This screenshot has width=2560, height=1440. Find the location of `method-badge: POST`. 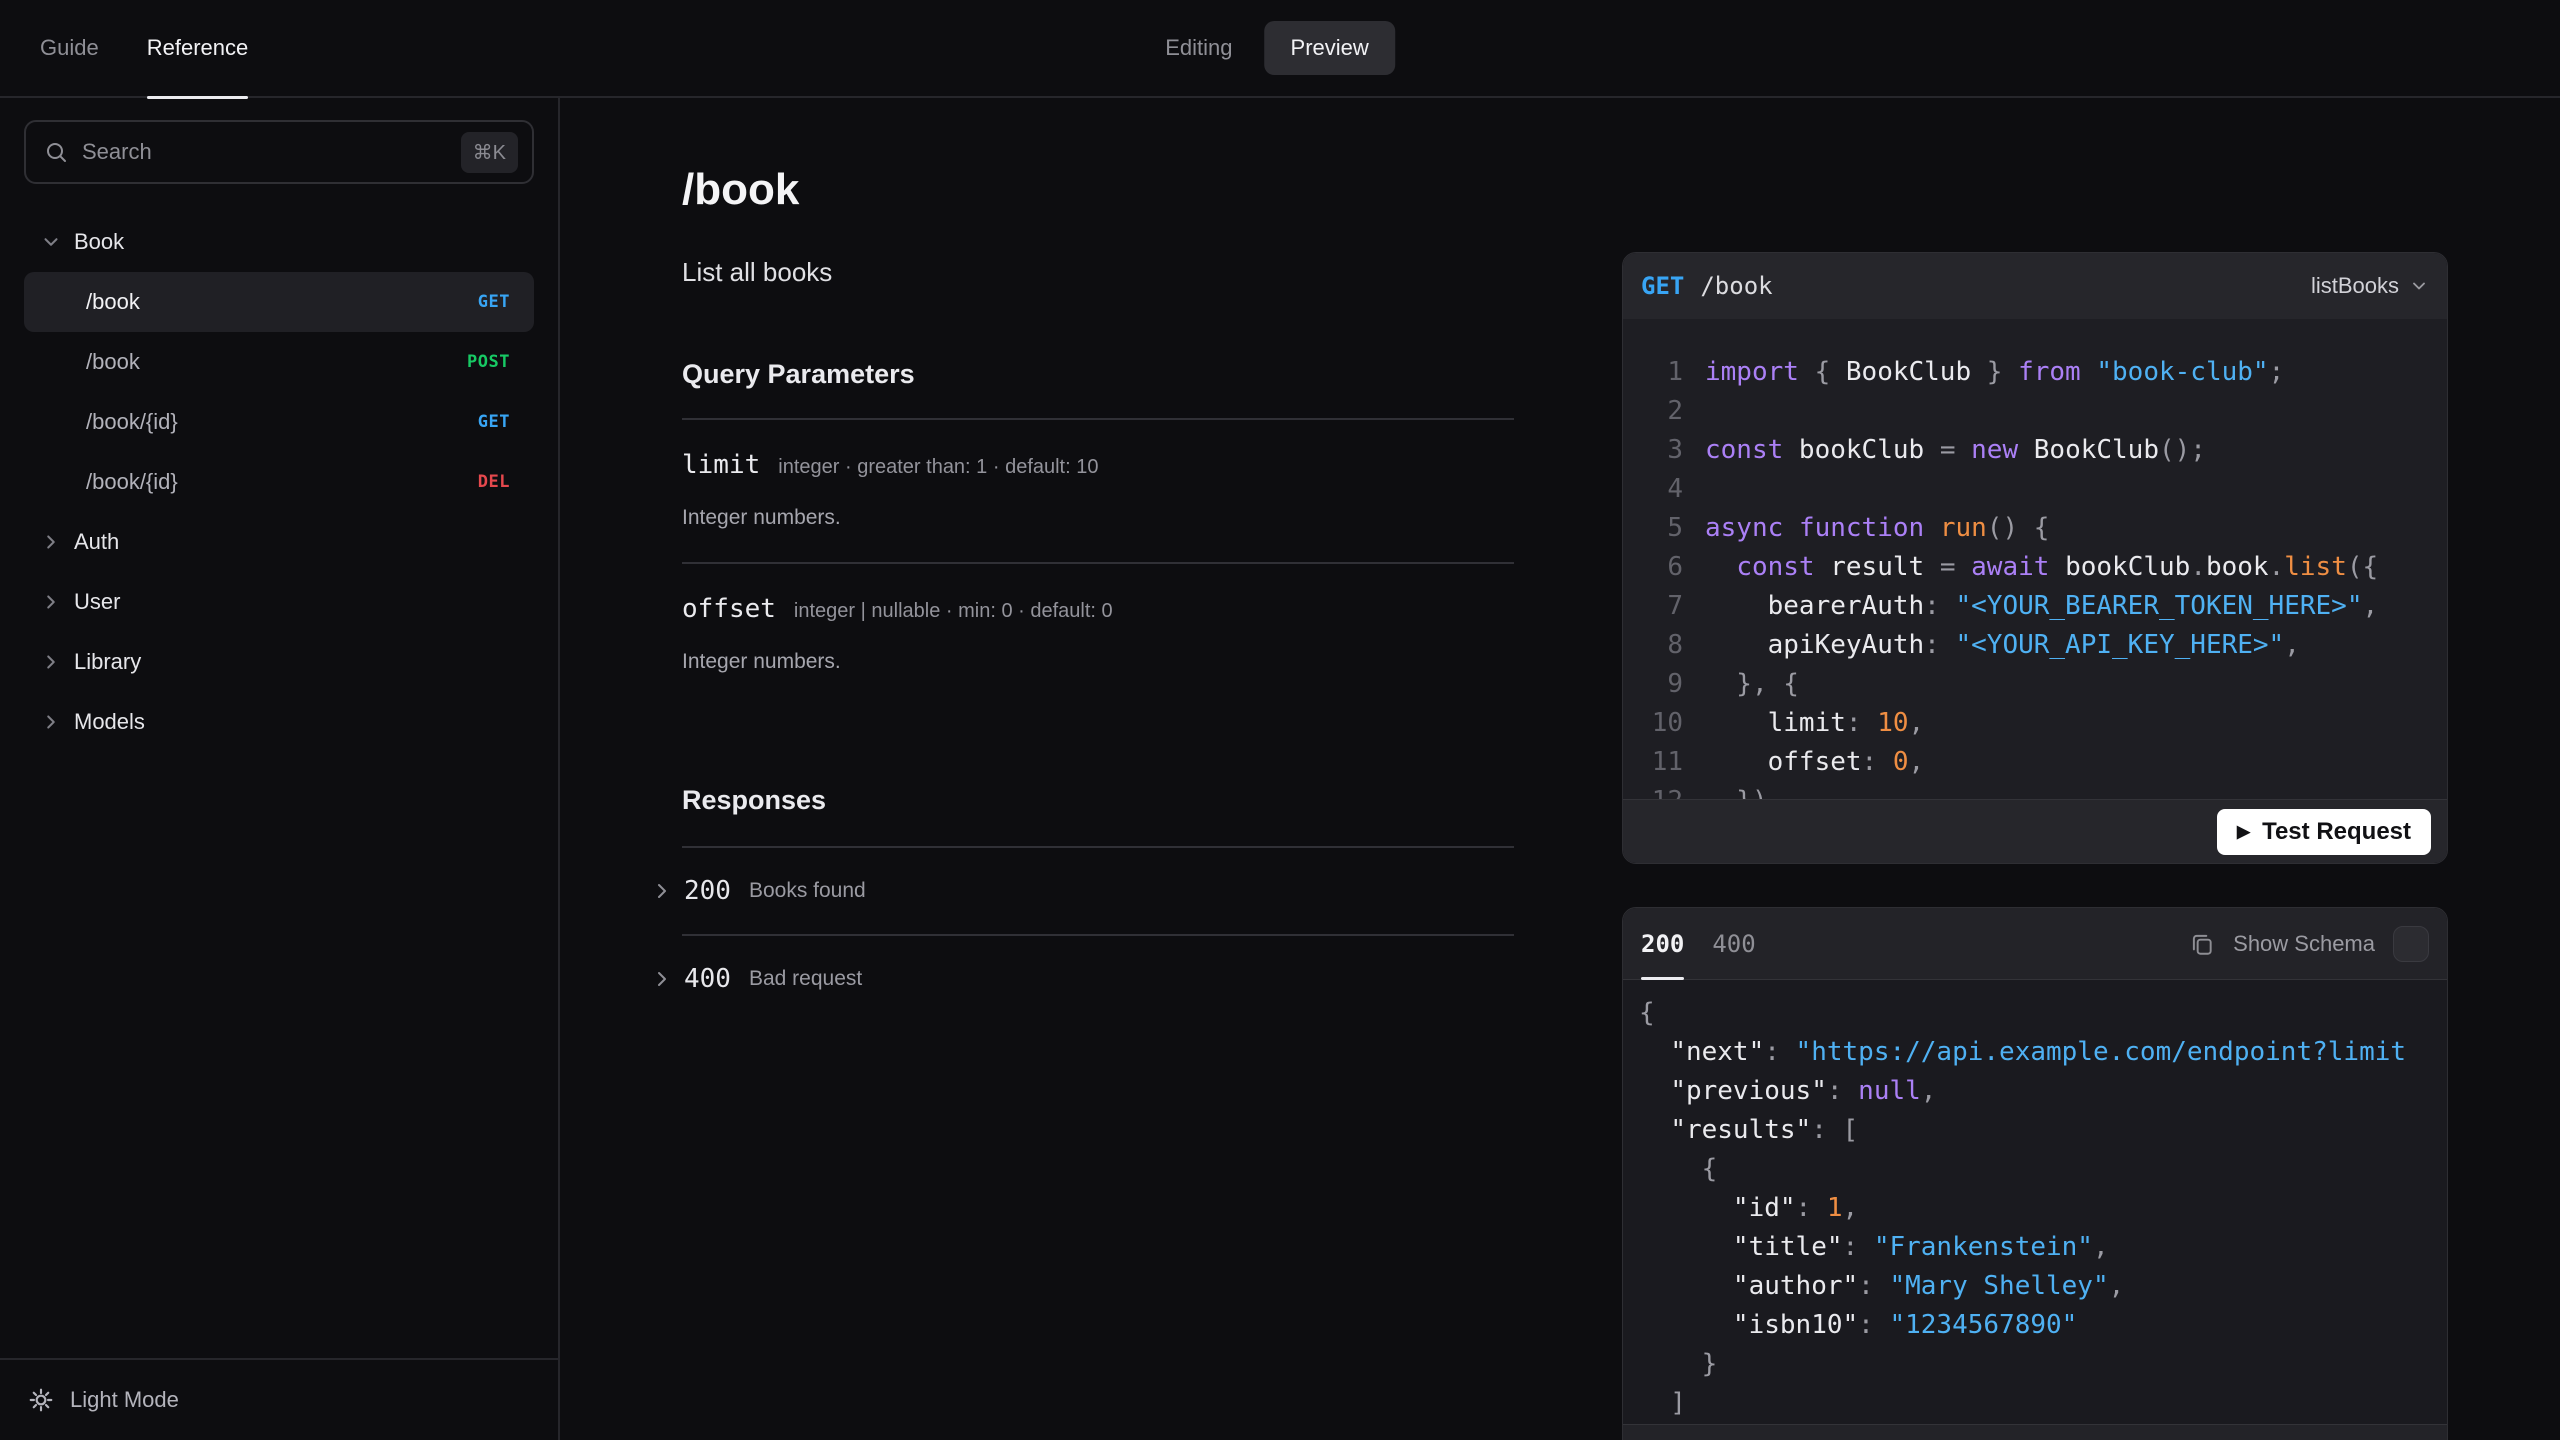

method-badge: POST is located at coordinates (488, 362).